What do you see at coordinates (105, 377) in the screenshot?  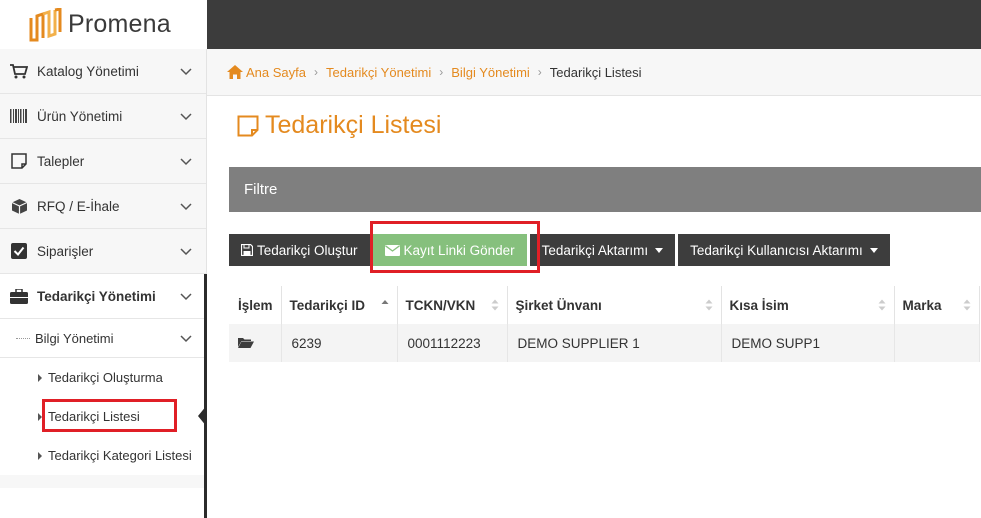 I see `sidebar-leaf-label: Tedarikçi Oluşturma` at bounding box center [105, 377].